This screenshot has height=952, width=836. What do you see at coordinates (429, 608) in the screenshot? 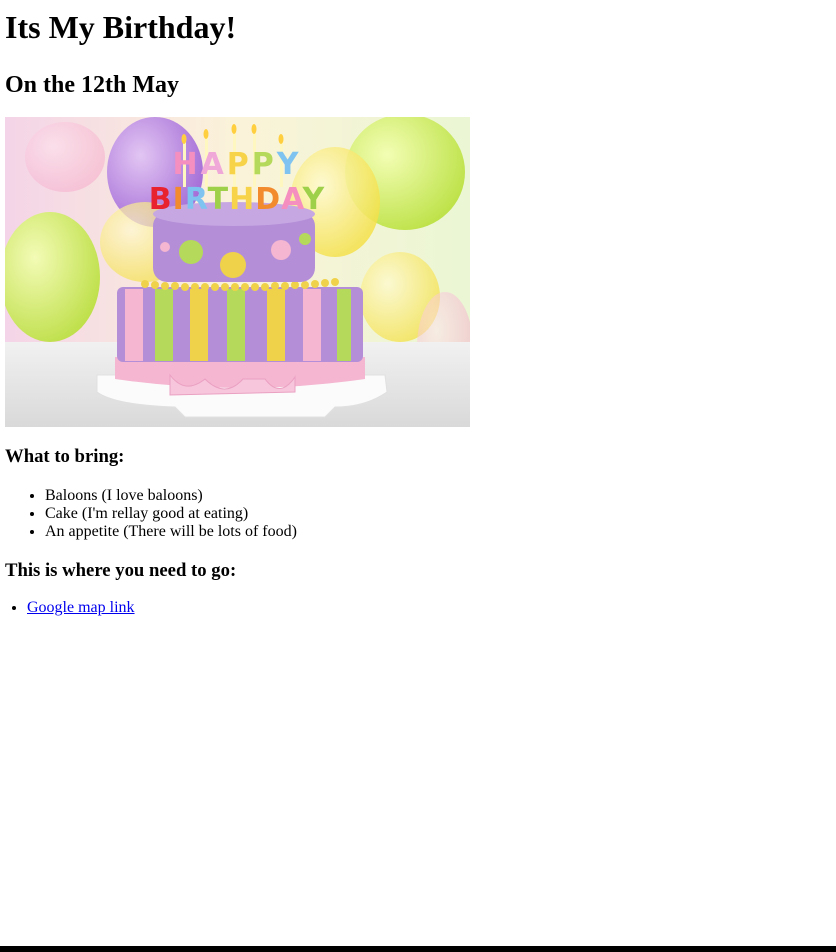
I see `list-item: Google map link` at bounding box center [429, 608].